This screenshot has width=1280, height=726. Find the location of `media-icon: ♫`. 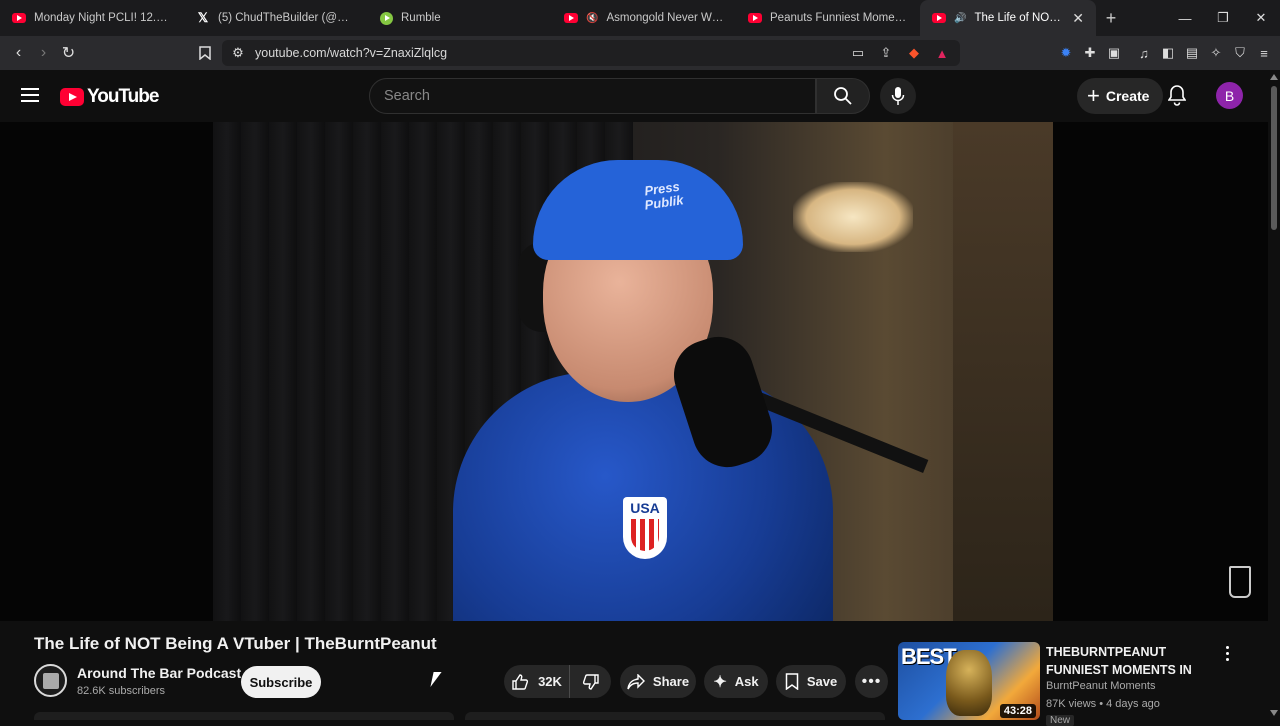

media-icon: ♫ is located at coordinates (1144, 53).